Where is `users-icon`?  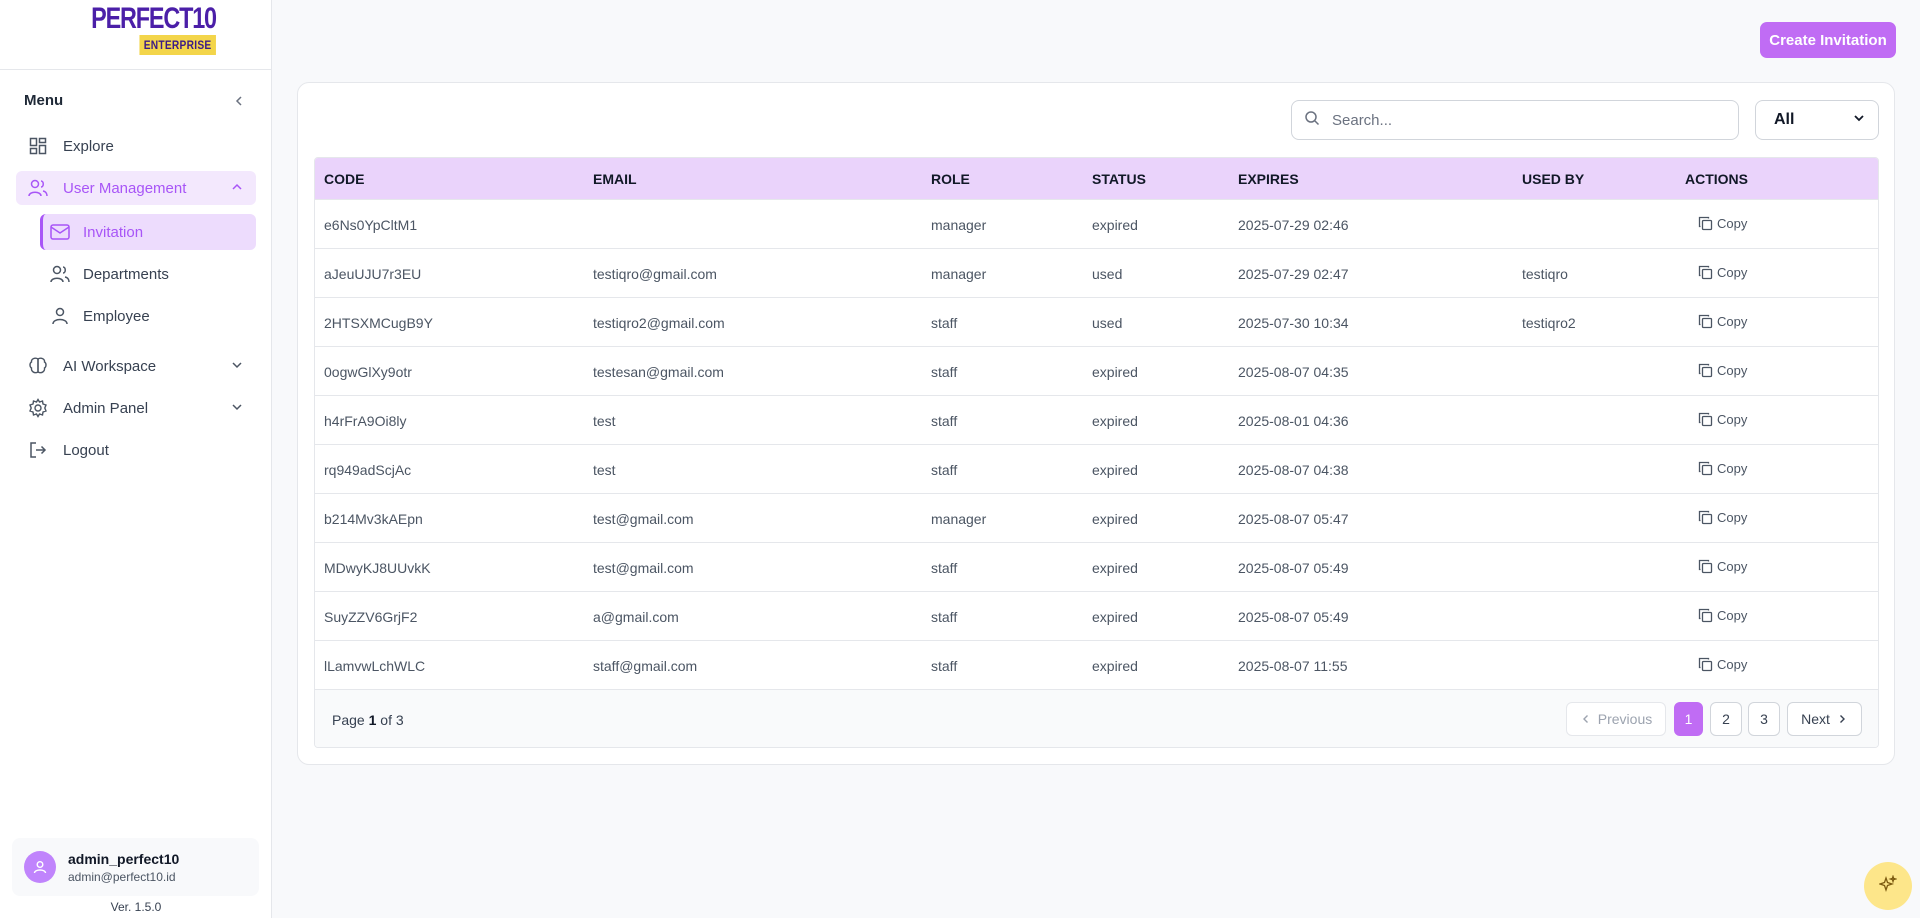
users-icon is located at coordinates (60, 274).